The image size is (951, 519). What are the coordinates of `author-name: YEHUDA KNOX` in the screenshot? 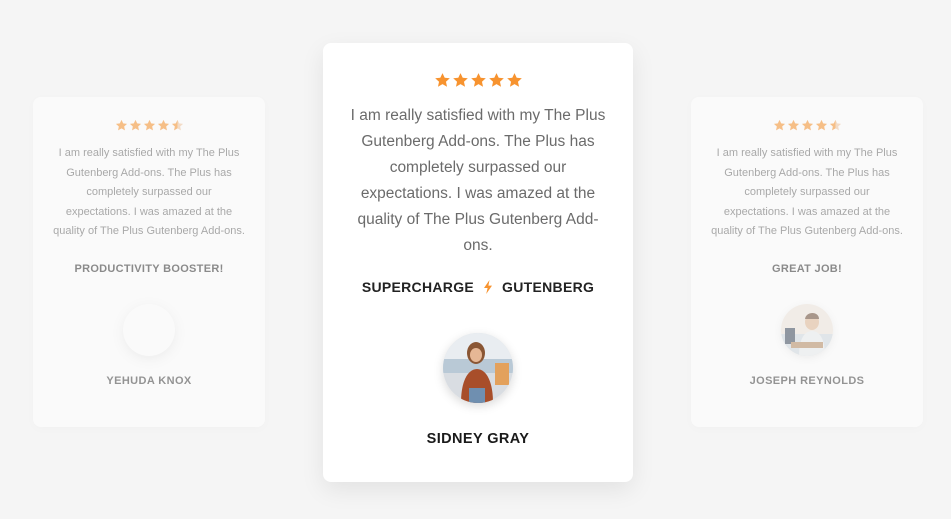 It's located at (149, 380).